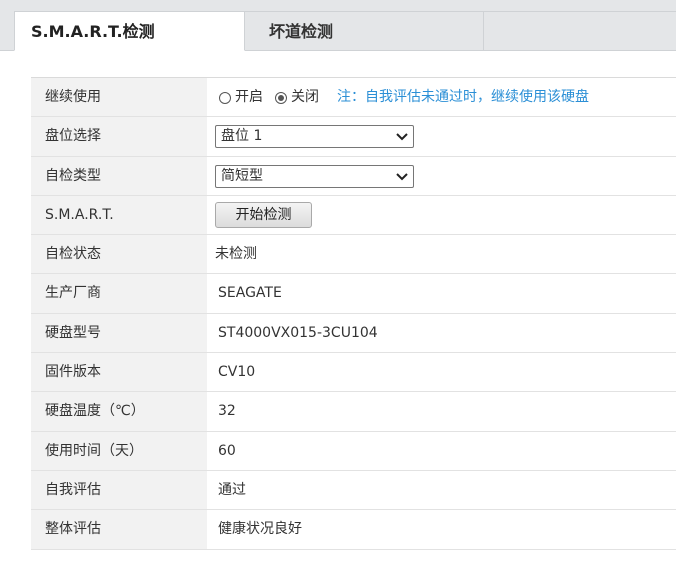 This screenshot has width=676, height=565. I want to click on row-disk-select: 盘位选择 盘位 1, so click(353, 137).